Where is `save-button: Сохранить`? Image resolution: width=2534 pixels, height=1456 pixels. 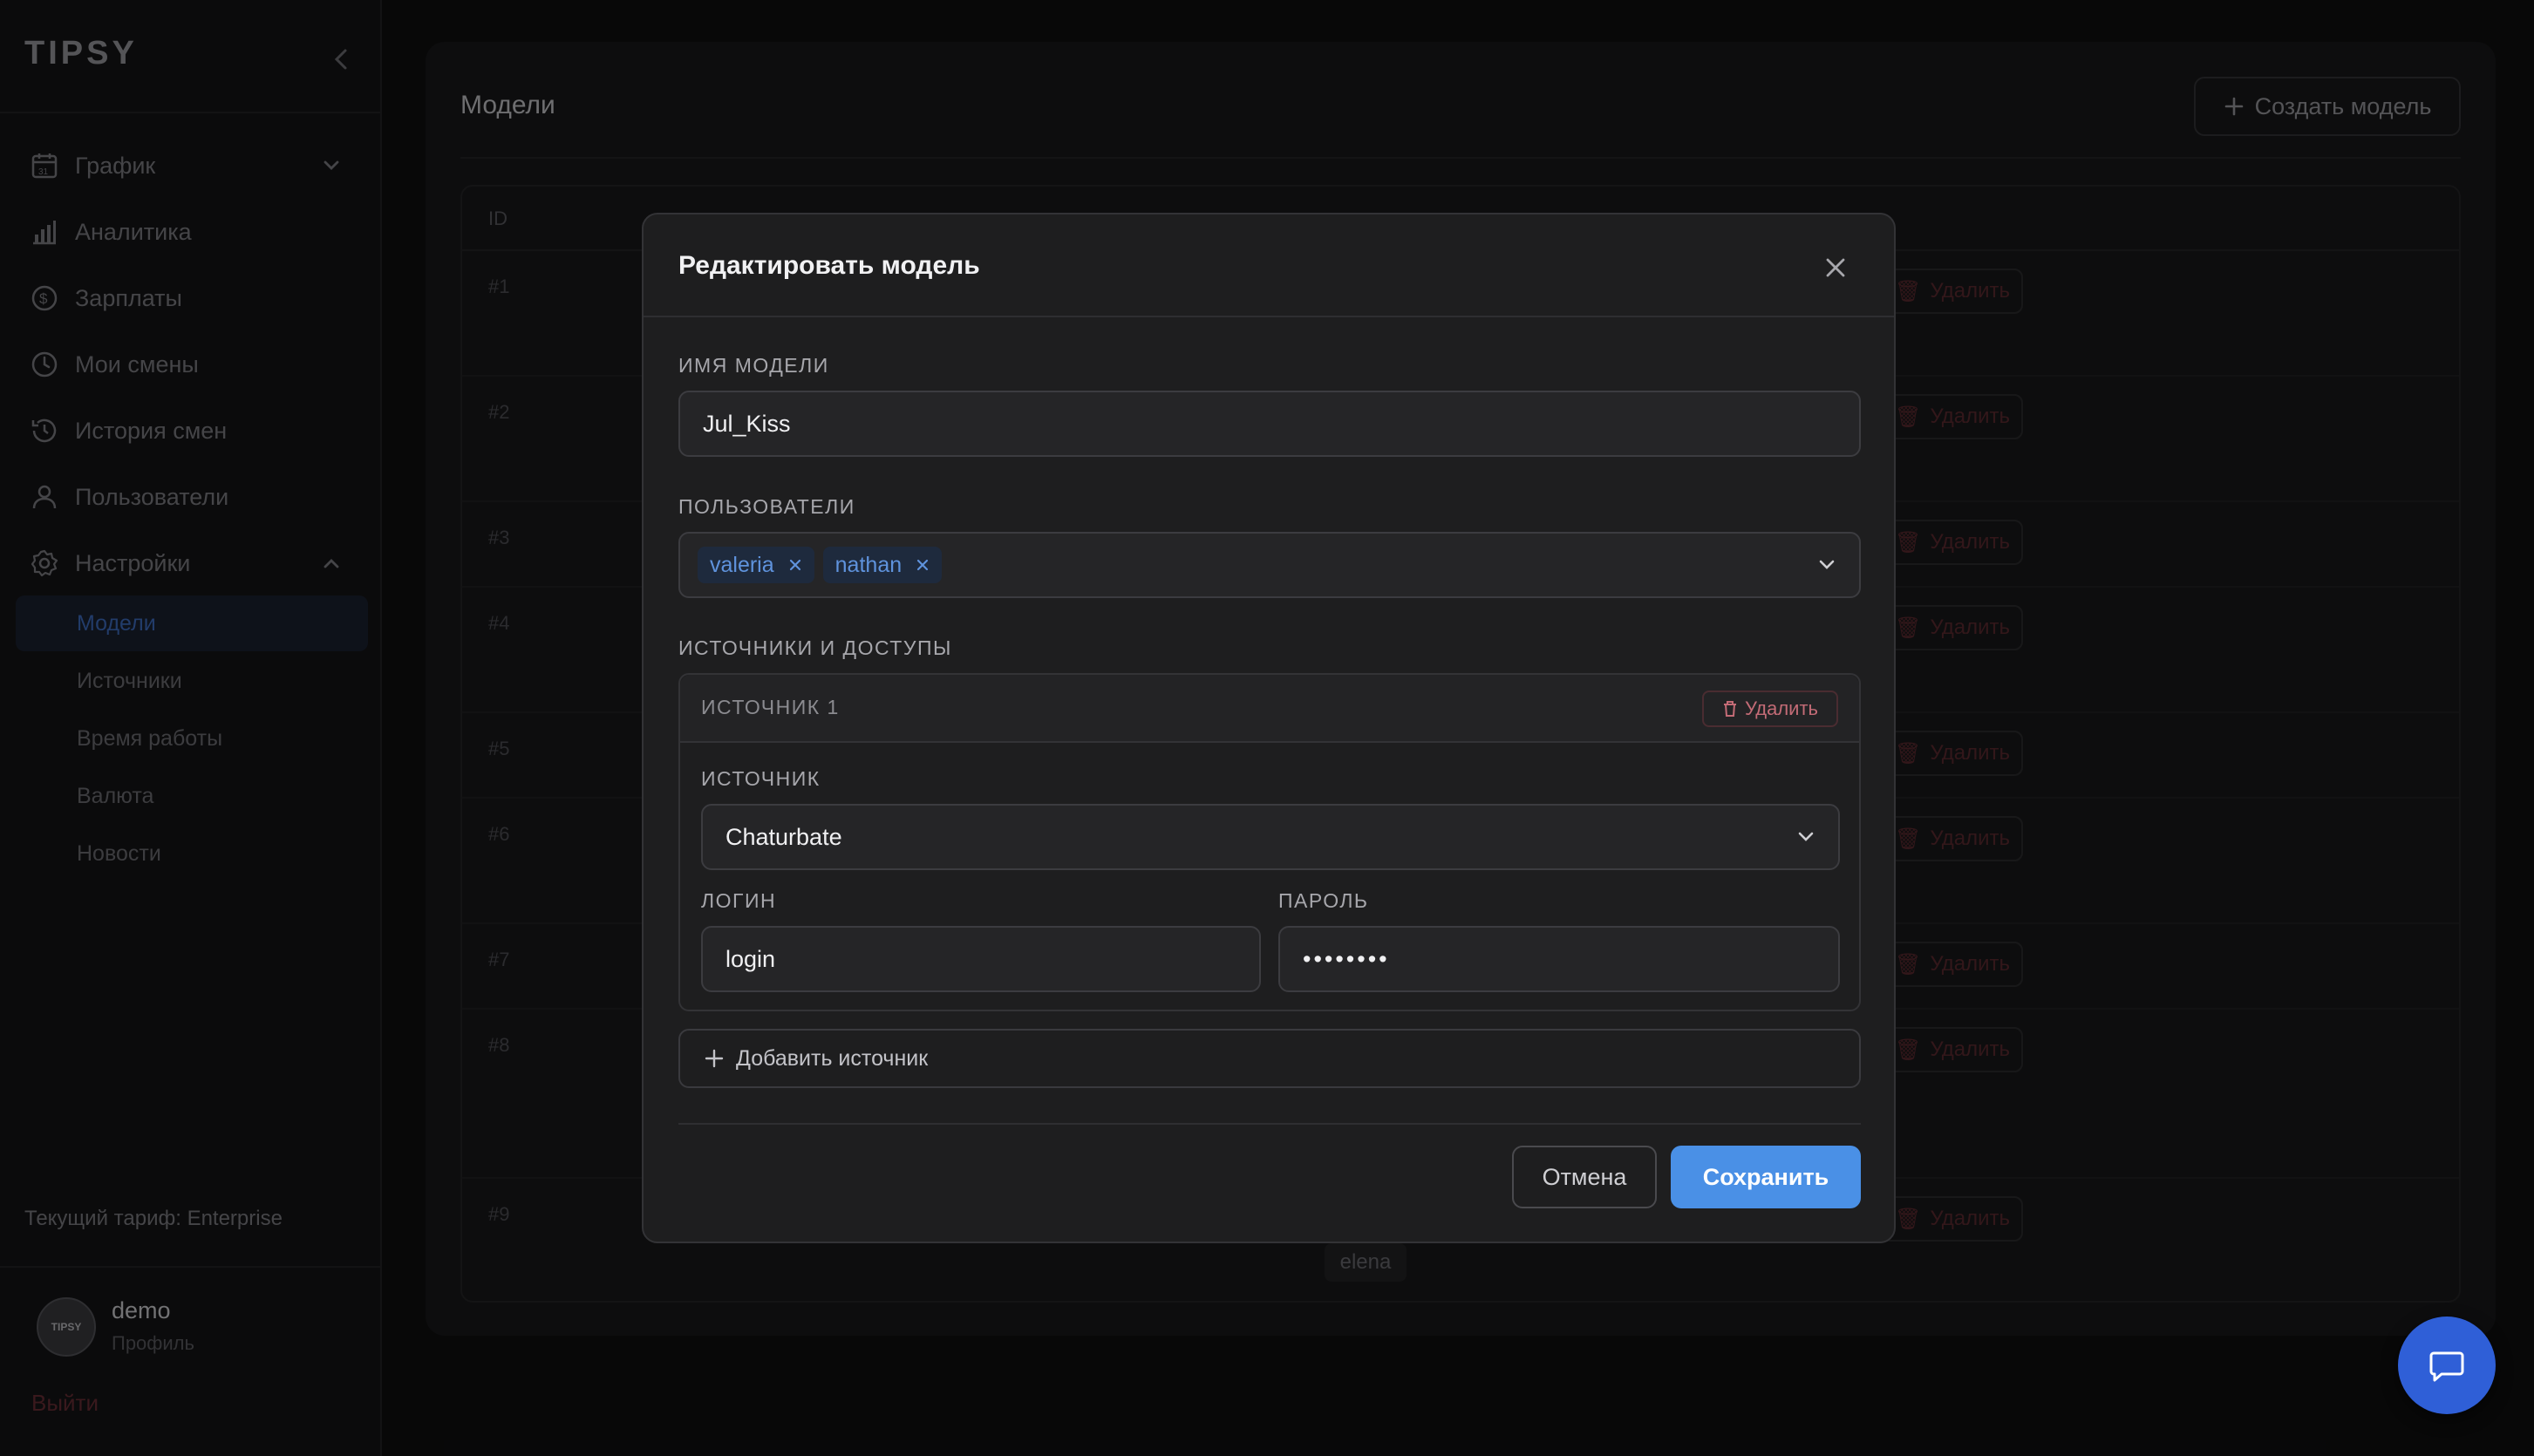
save-button: Сохранить is located at coordinates (1766, 1177).